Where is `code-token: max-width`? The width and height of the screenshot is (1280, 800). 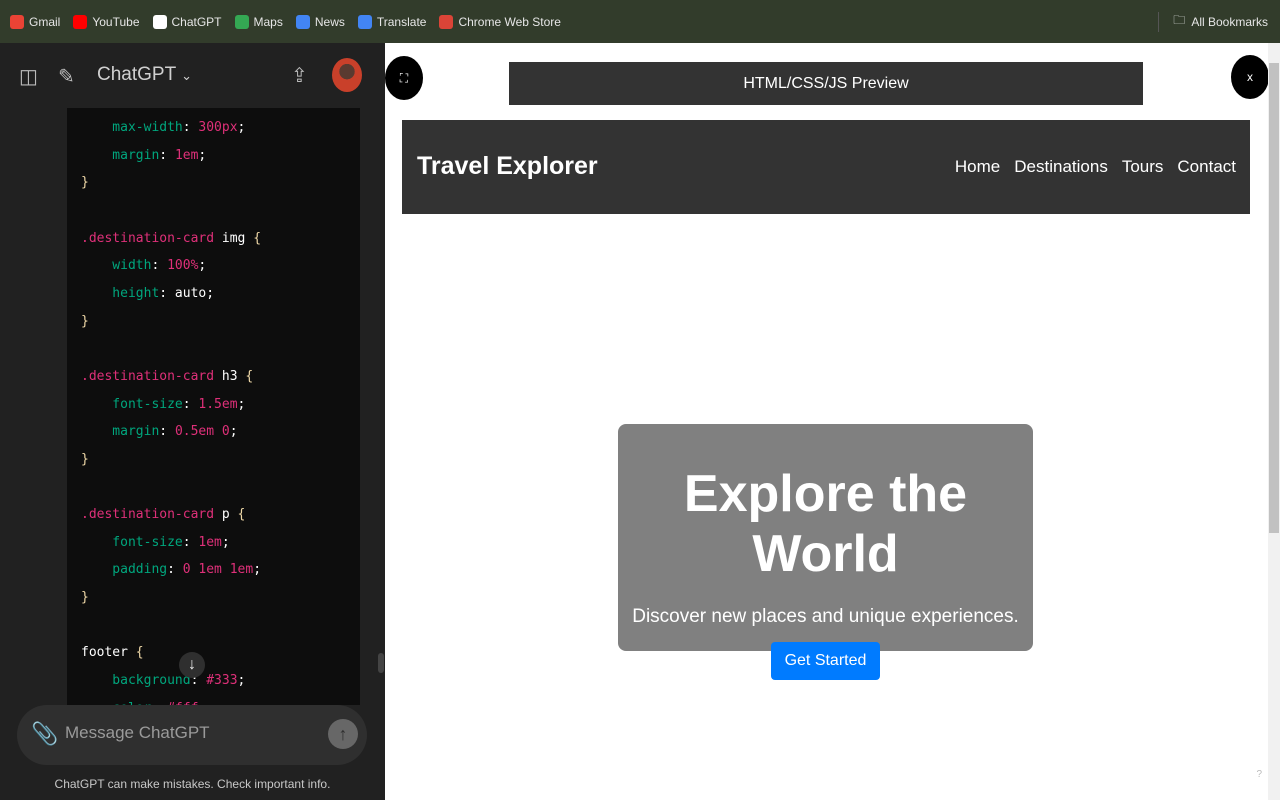
code-token: max-width is located at coordinates (132, 127).